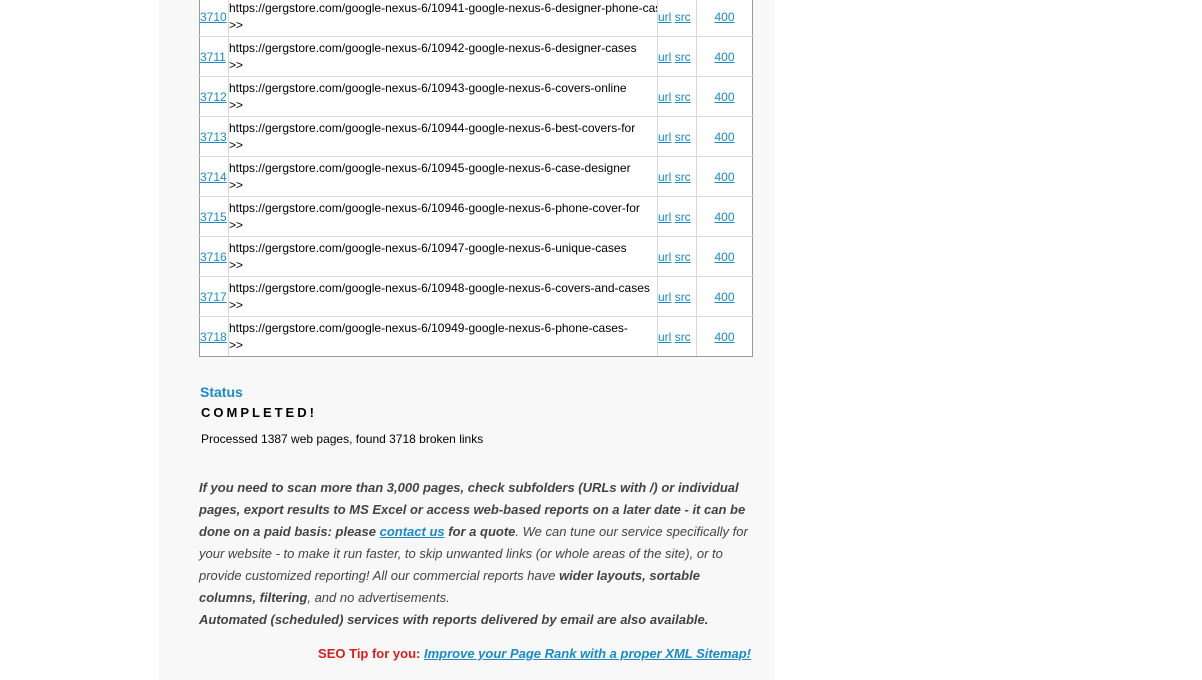  I want to click on status-heading: Status, so click(221, 392).